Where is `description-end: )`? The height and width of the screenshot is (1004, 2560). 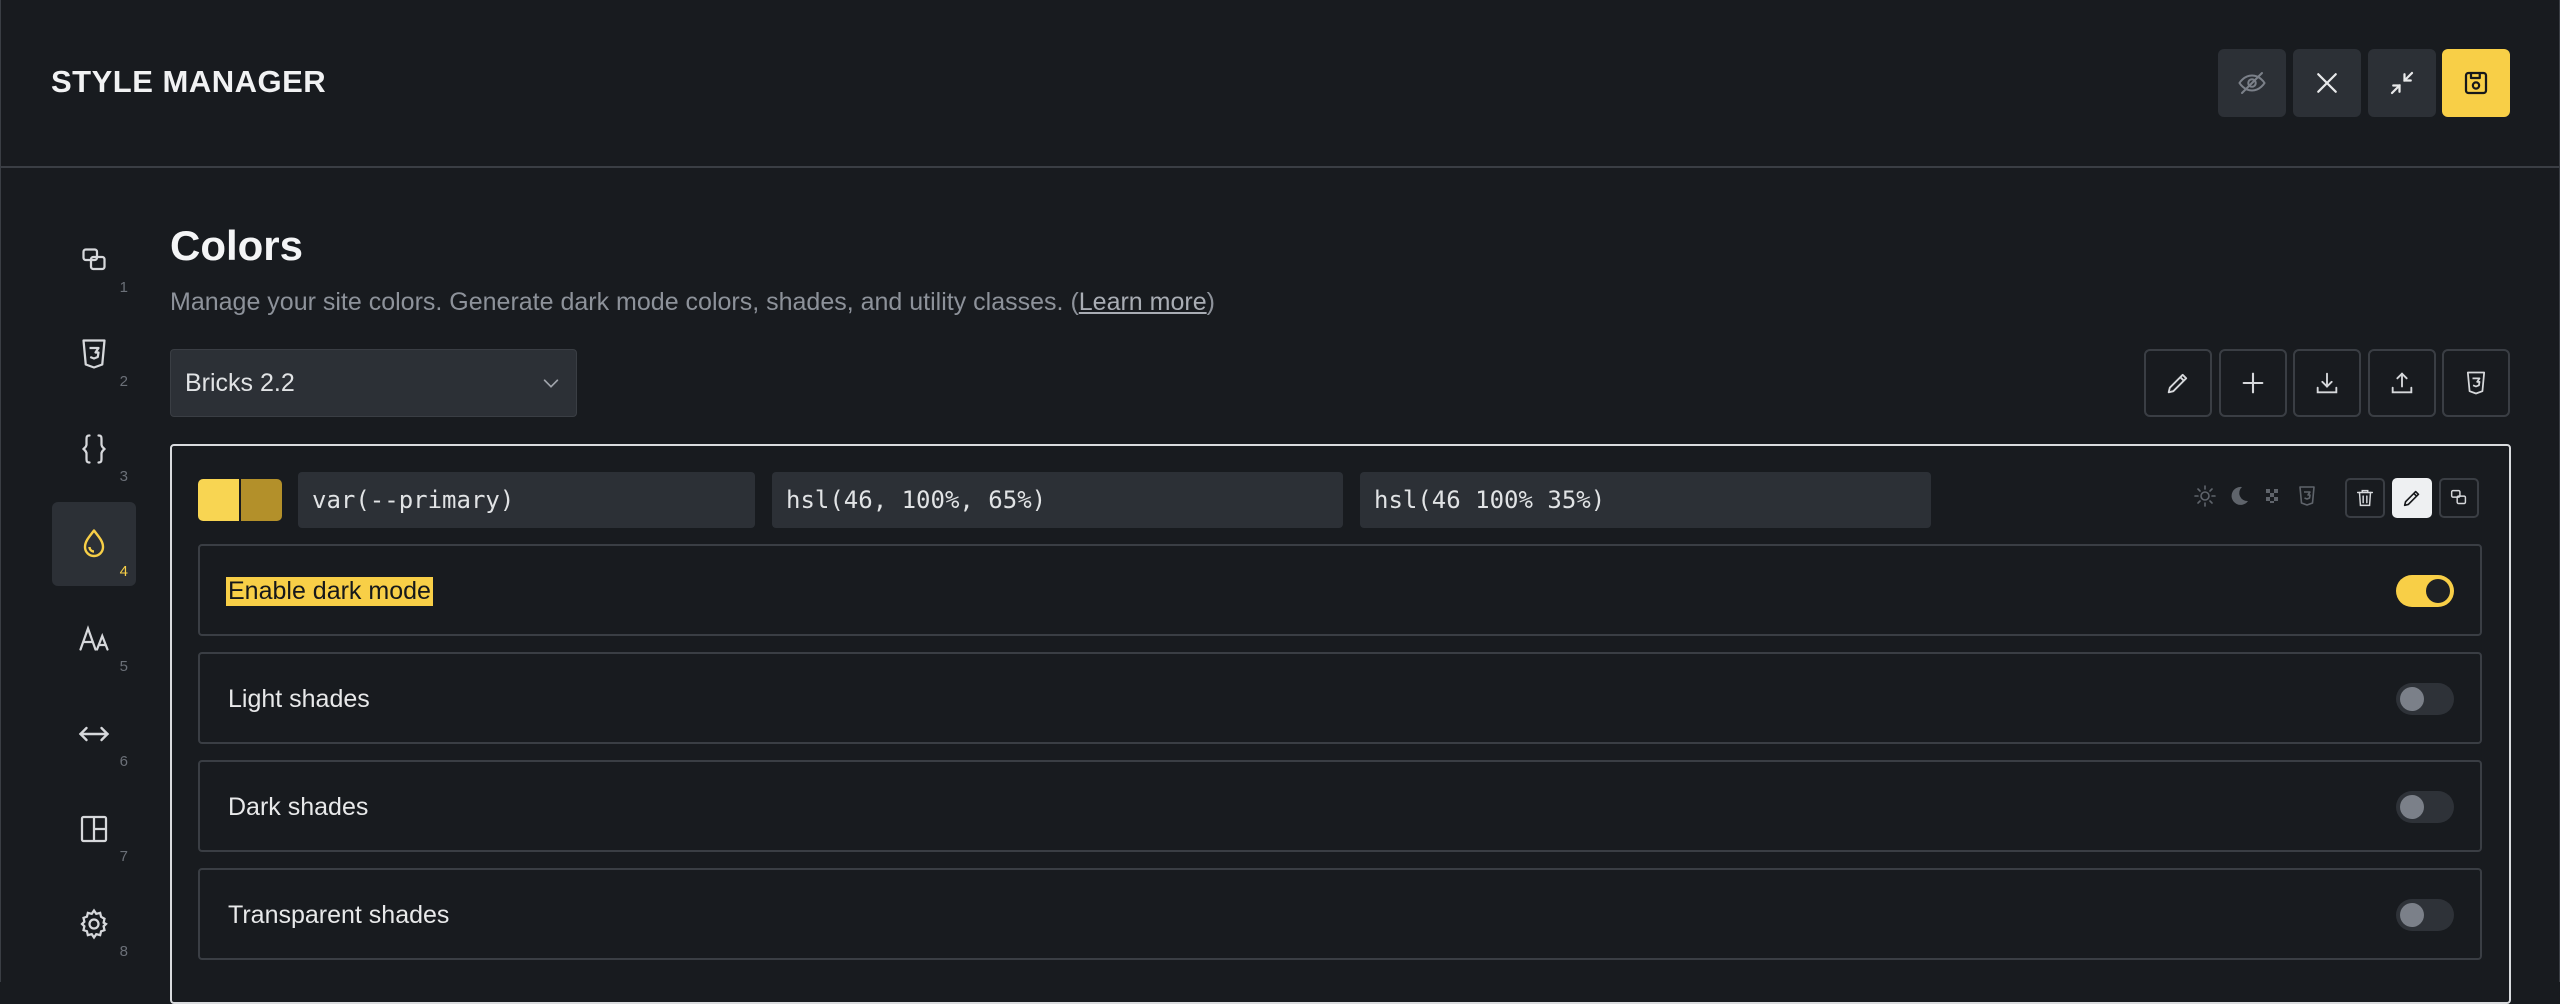 description-end: ) is located at coordinates (1210, 302).